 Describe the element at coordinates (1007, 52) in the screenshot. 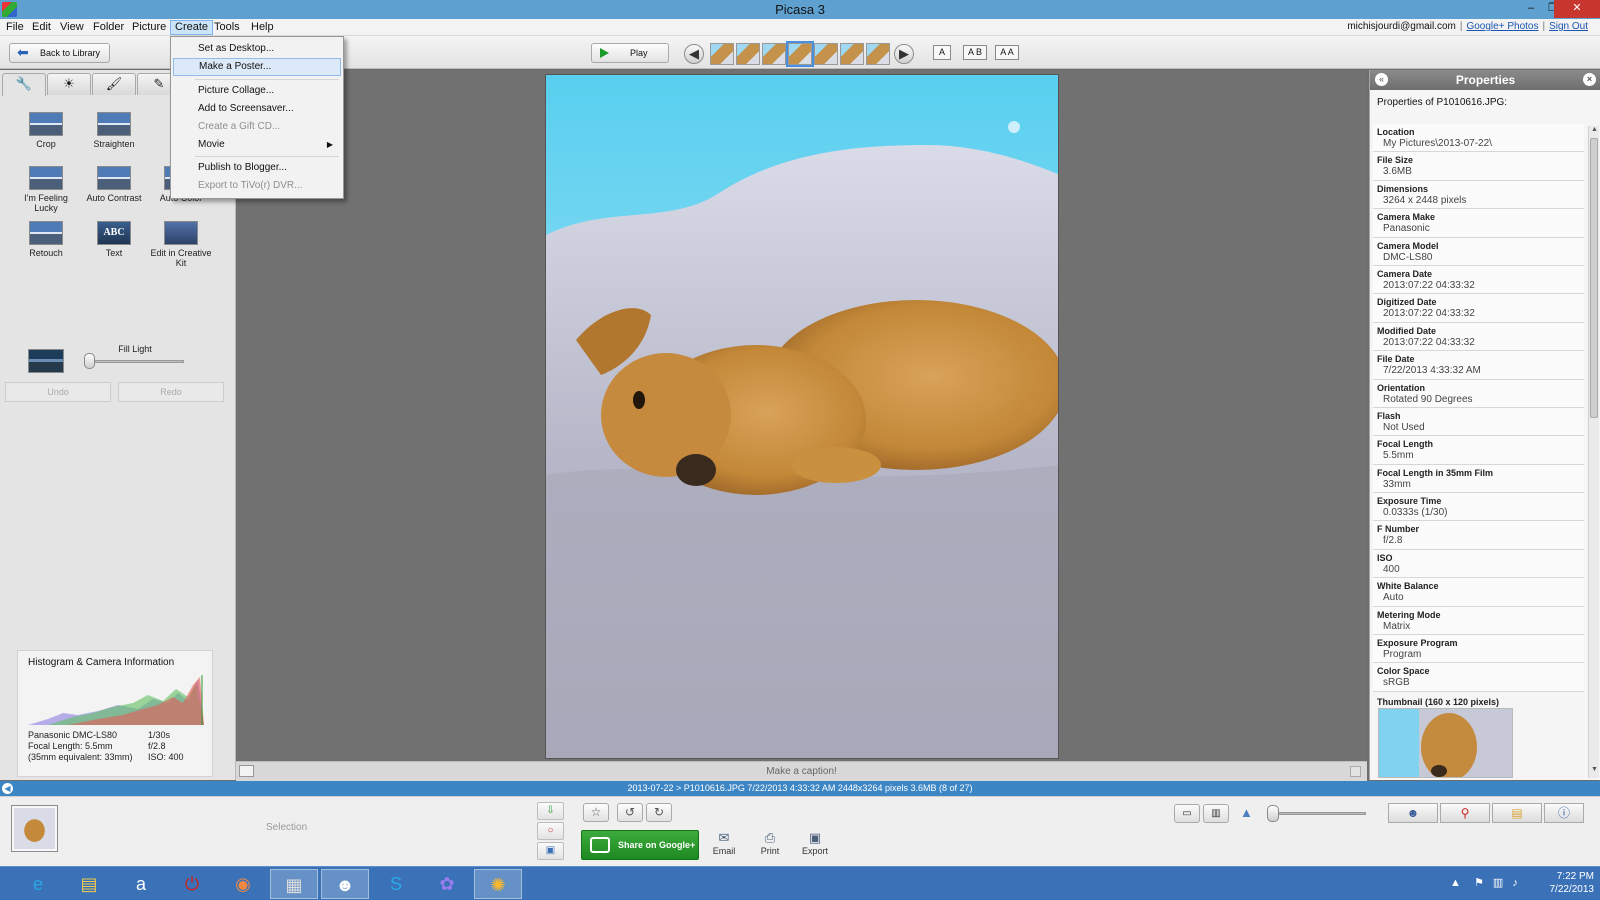

I see `caption-mode-aa: A A` at that location.